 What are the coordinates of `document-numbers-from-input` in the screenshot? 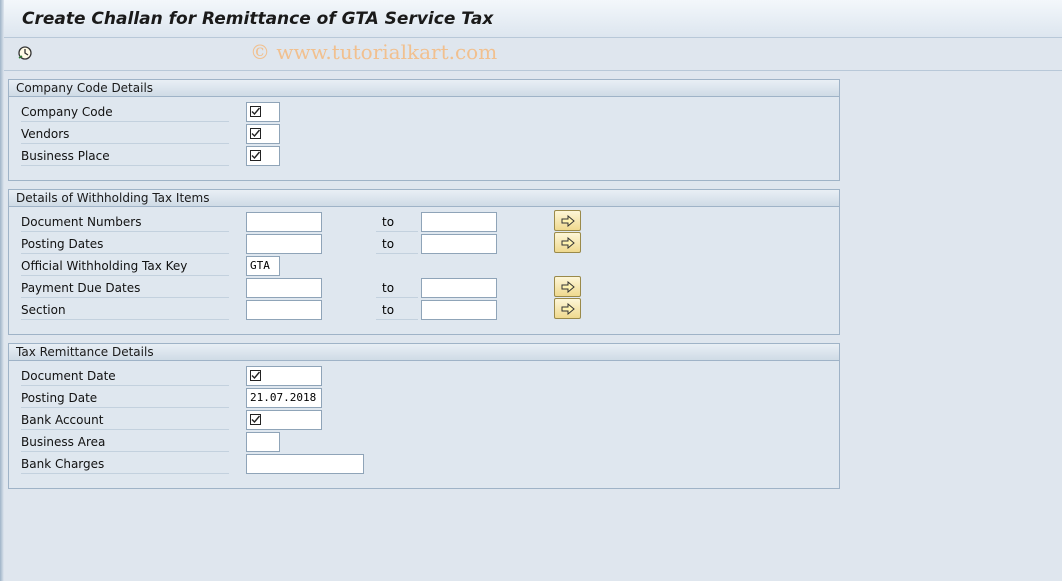 It's located at (284, 222).